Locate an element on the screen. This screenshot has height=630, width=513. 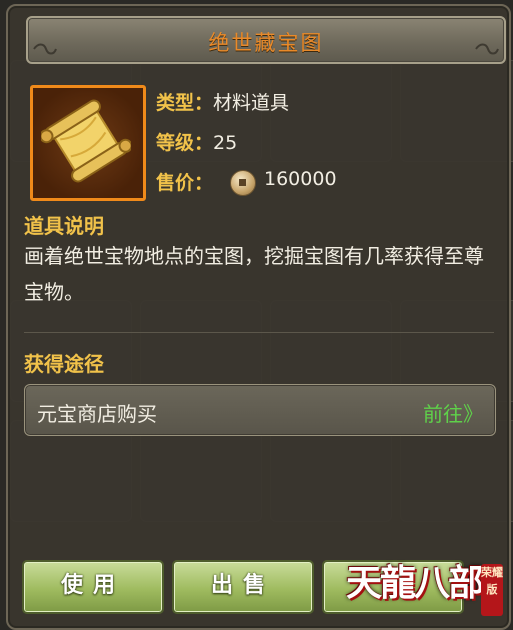
go-link: 前往》 is located at coordinates (453, 412).